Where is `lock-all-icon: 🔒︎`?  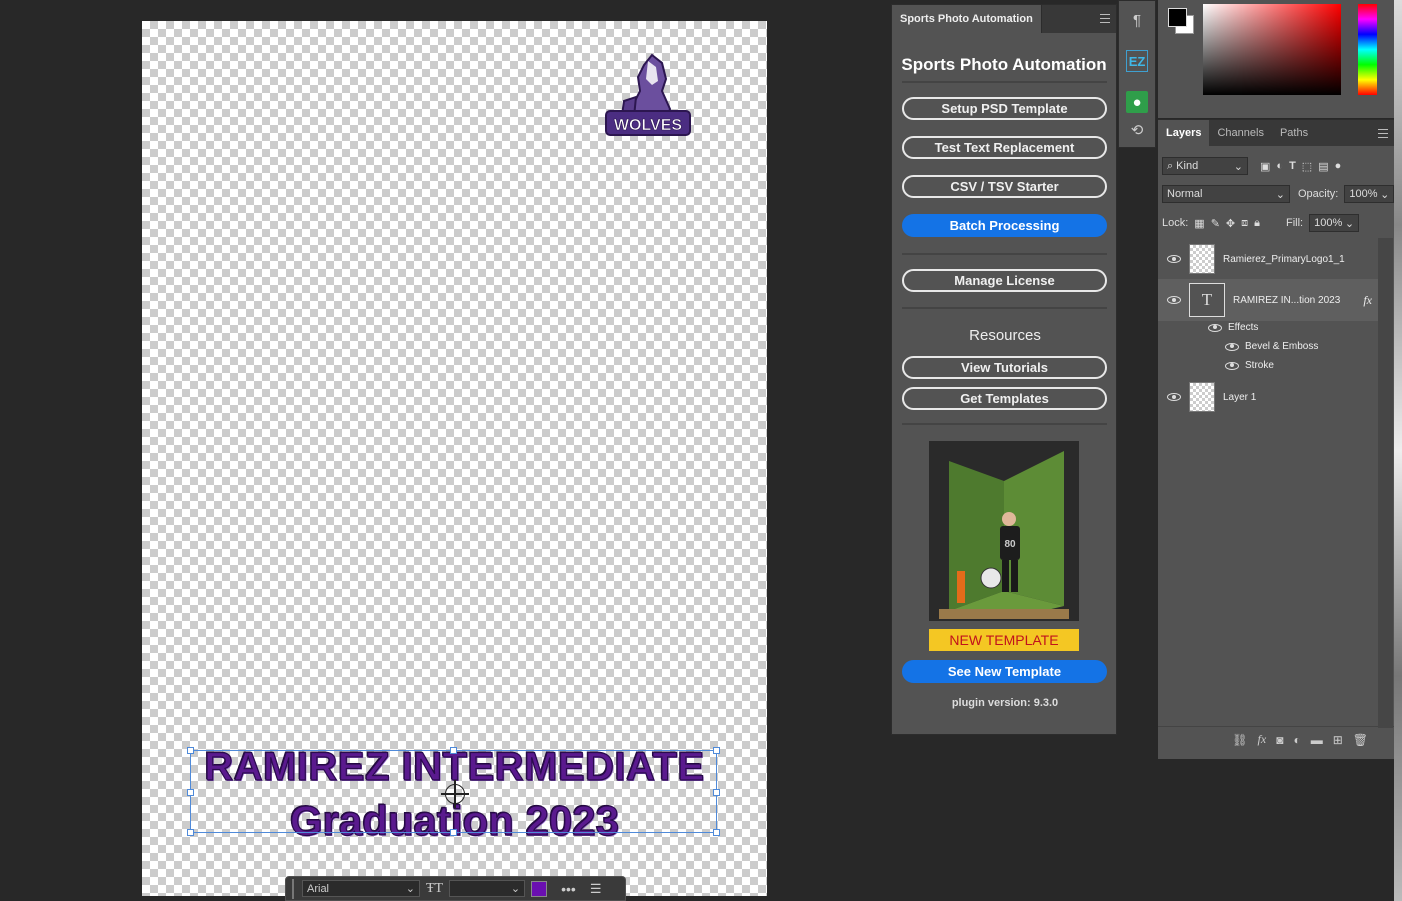
lock-all-icon: 🔒︎ is located at coordinates (1257, 223).